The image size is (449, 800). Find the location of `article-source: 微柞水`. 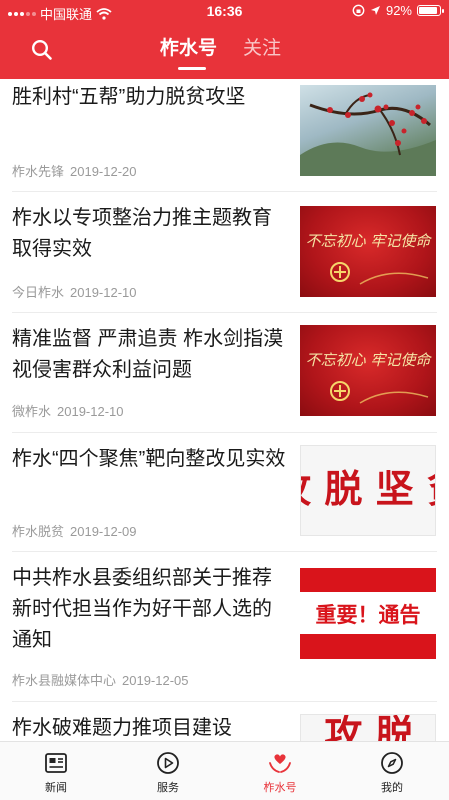

article-source: 微柞水 is located at coordinates (32, 411).